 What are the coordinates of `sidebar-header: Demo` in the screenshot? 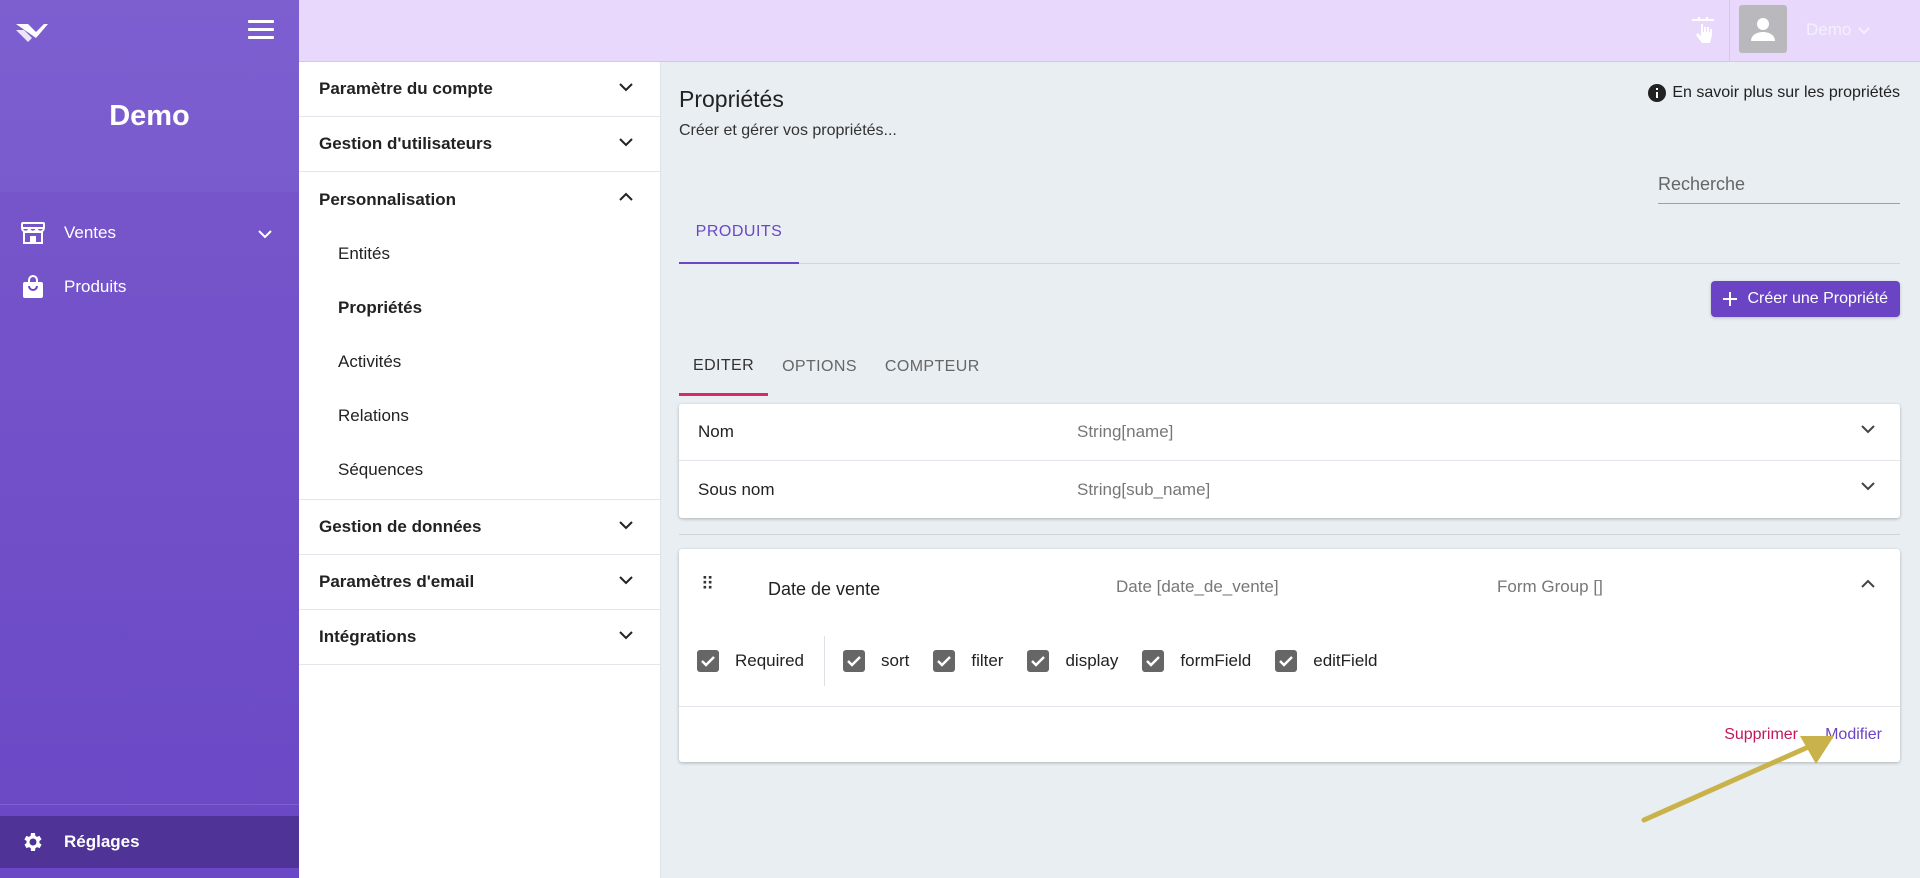 It's located at (149, 96).